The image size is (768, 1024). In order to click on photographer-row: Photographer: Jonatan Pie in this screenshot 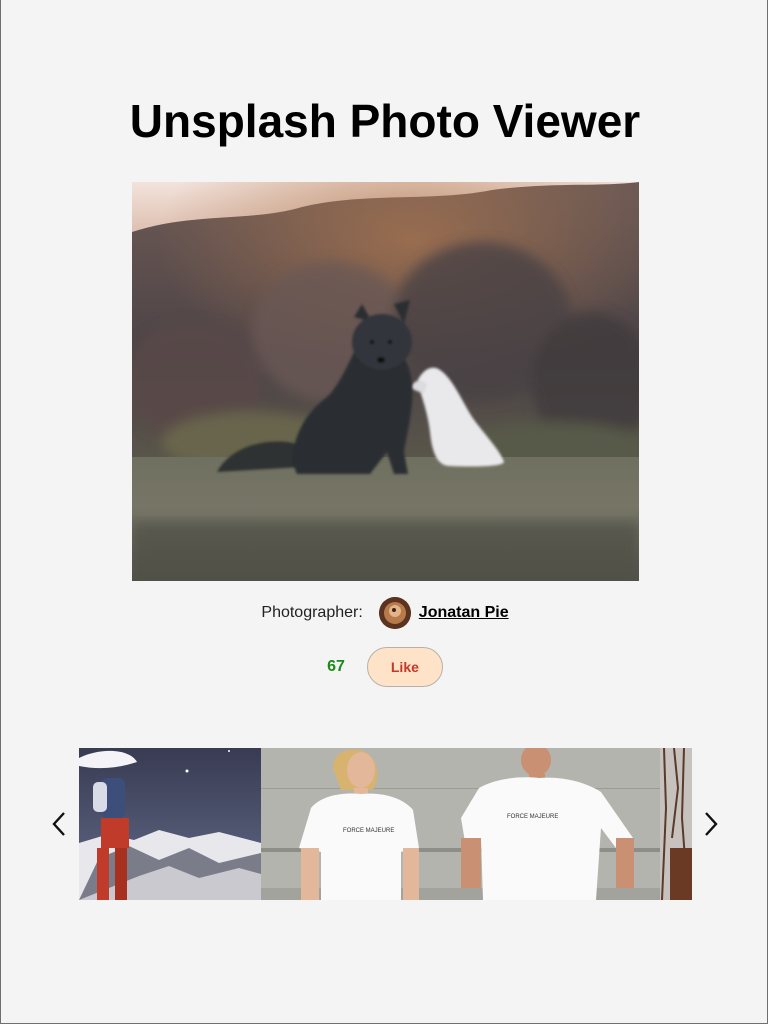, I will do `click(384, 613)`.